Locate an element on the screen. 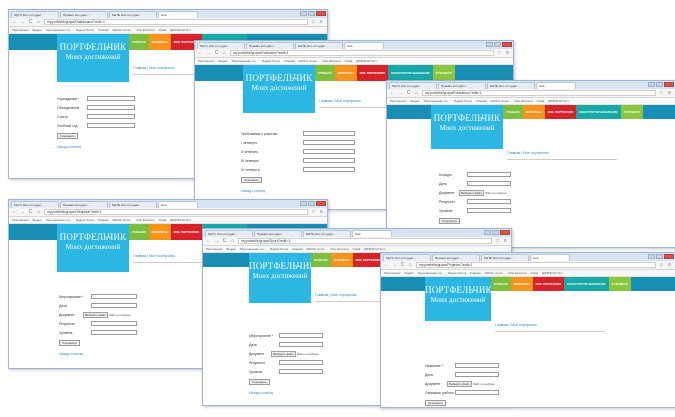 This screenshot has height=417, width=675. url-input: my.portfelik/grups/Sport/?edit=1 is located at coordinates (365, 241).